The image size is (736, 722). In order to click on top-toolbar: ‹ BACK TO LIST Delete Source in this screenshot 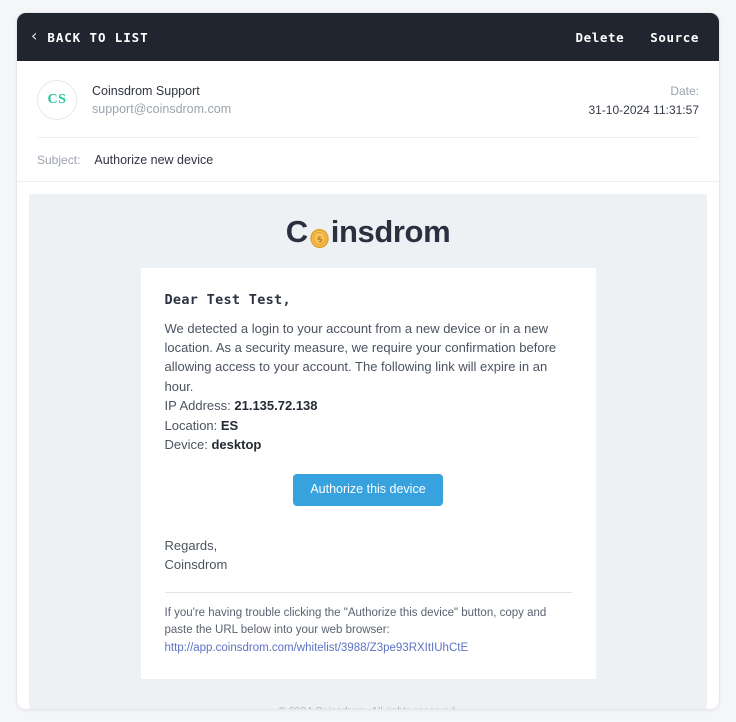, I will do `click(368, 37)`.